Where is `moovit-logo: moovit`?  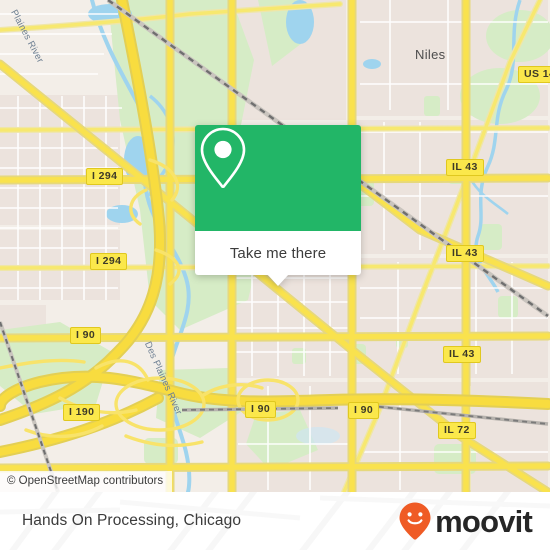
moovit-logo: moovit is located at coordinates (465, 521).